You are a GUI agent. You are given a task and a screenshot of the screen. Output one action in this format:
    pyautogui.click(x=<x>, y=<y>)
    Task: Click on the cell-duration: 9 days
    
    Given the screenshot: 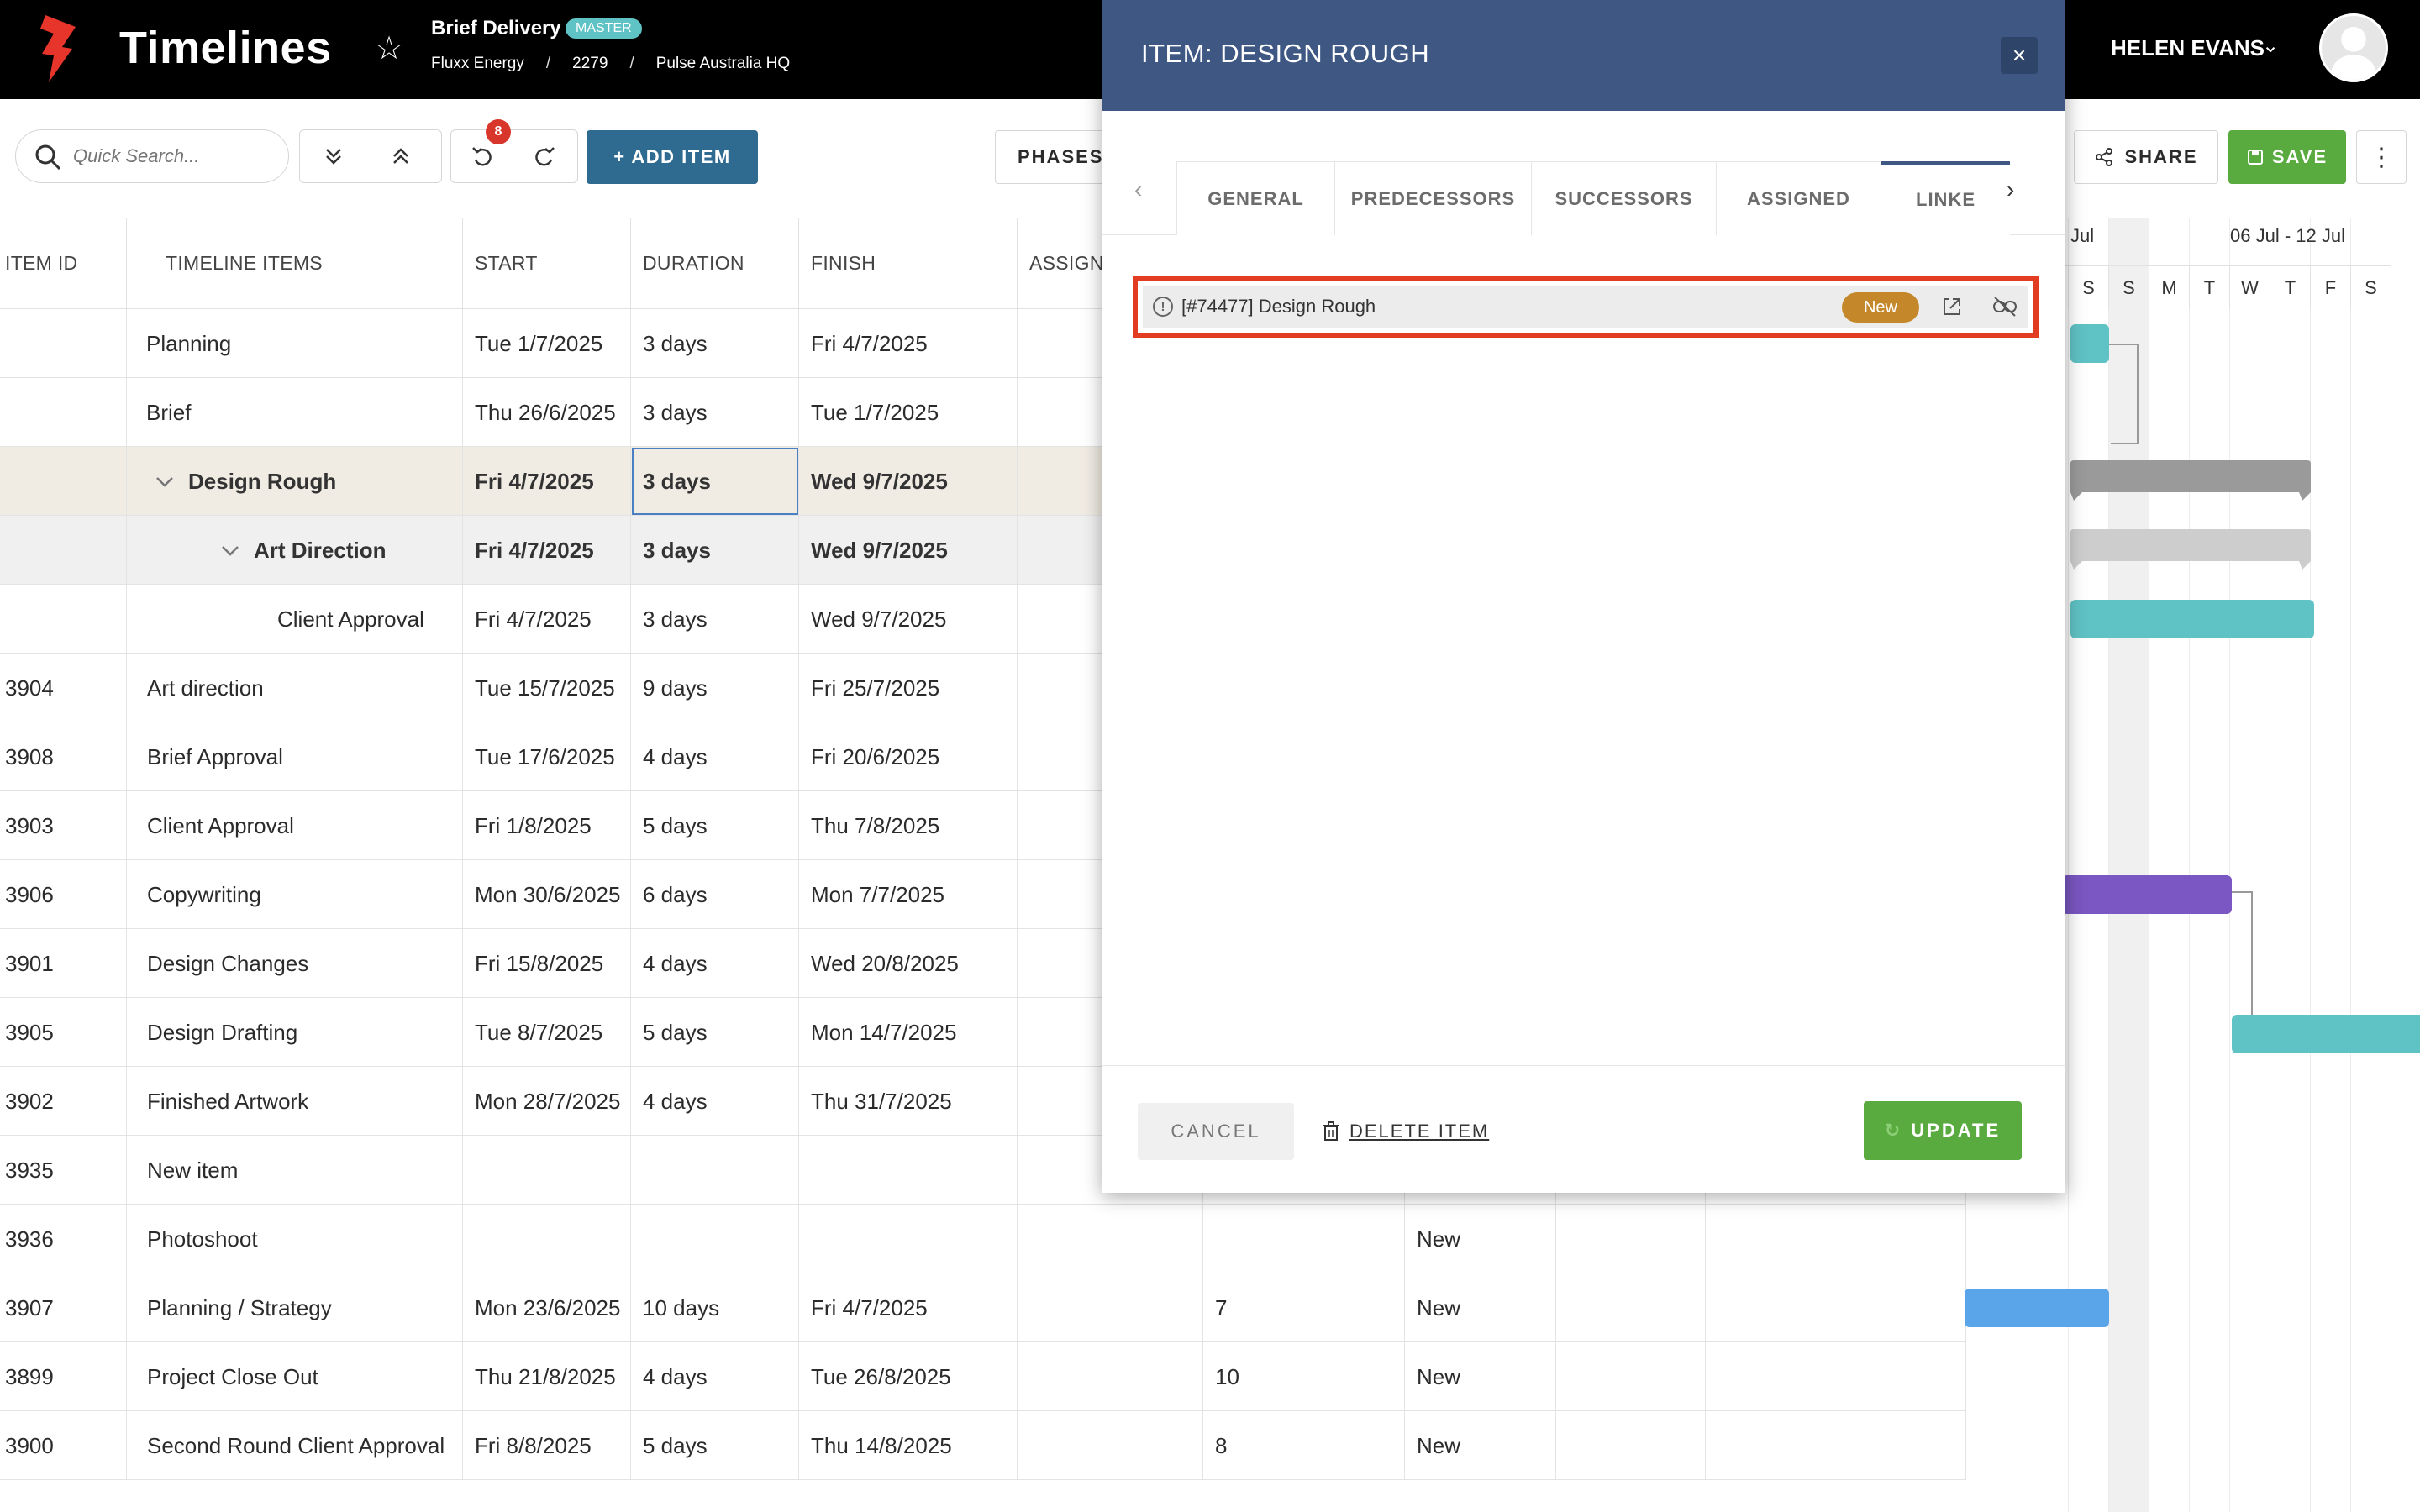 What is the action you would take?
    pyautogui.click(x=715, y=688)
    